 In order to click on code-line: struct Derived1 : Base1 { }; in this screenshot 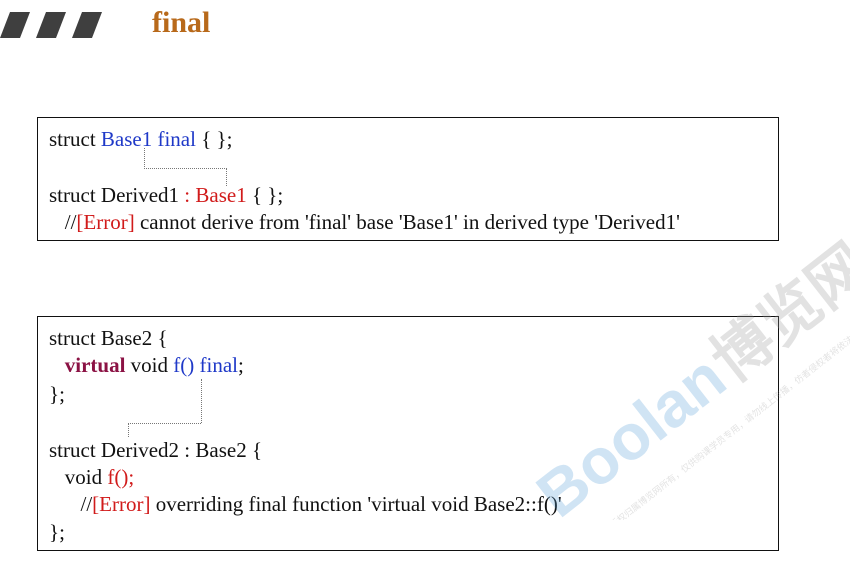, I will do `click(166, 195)`.